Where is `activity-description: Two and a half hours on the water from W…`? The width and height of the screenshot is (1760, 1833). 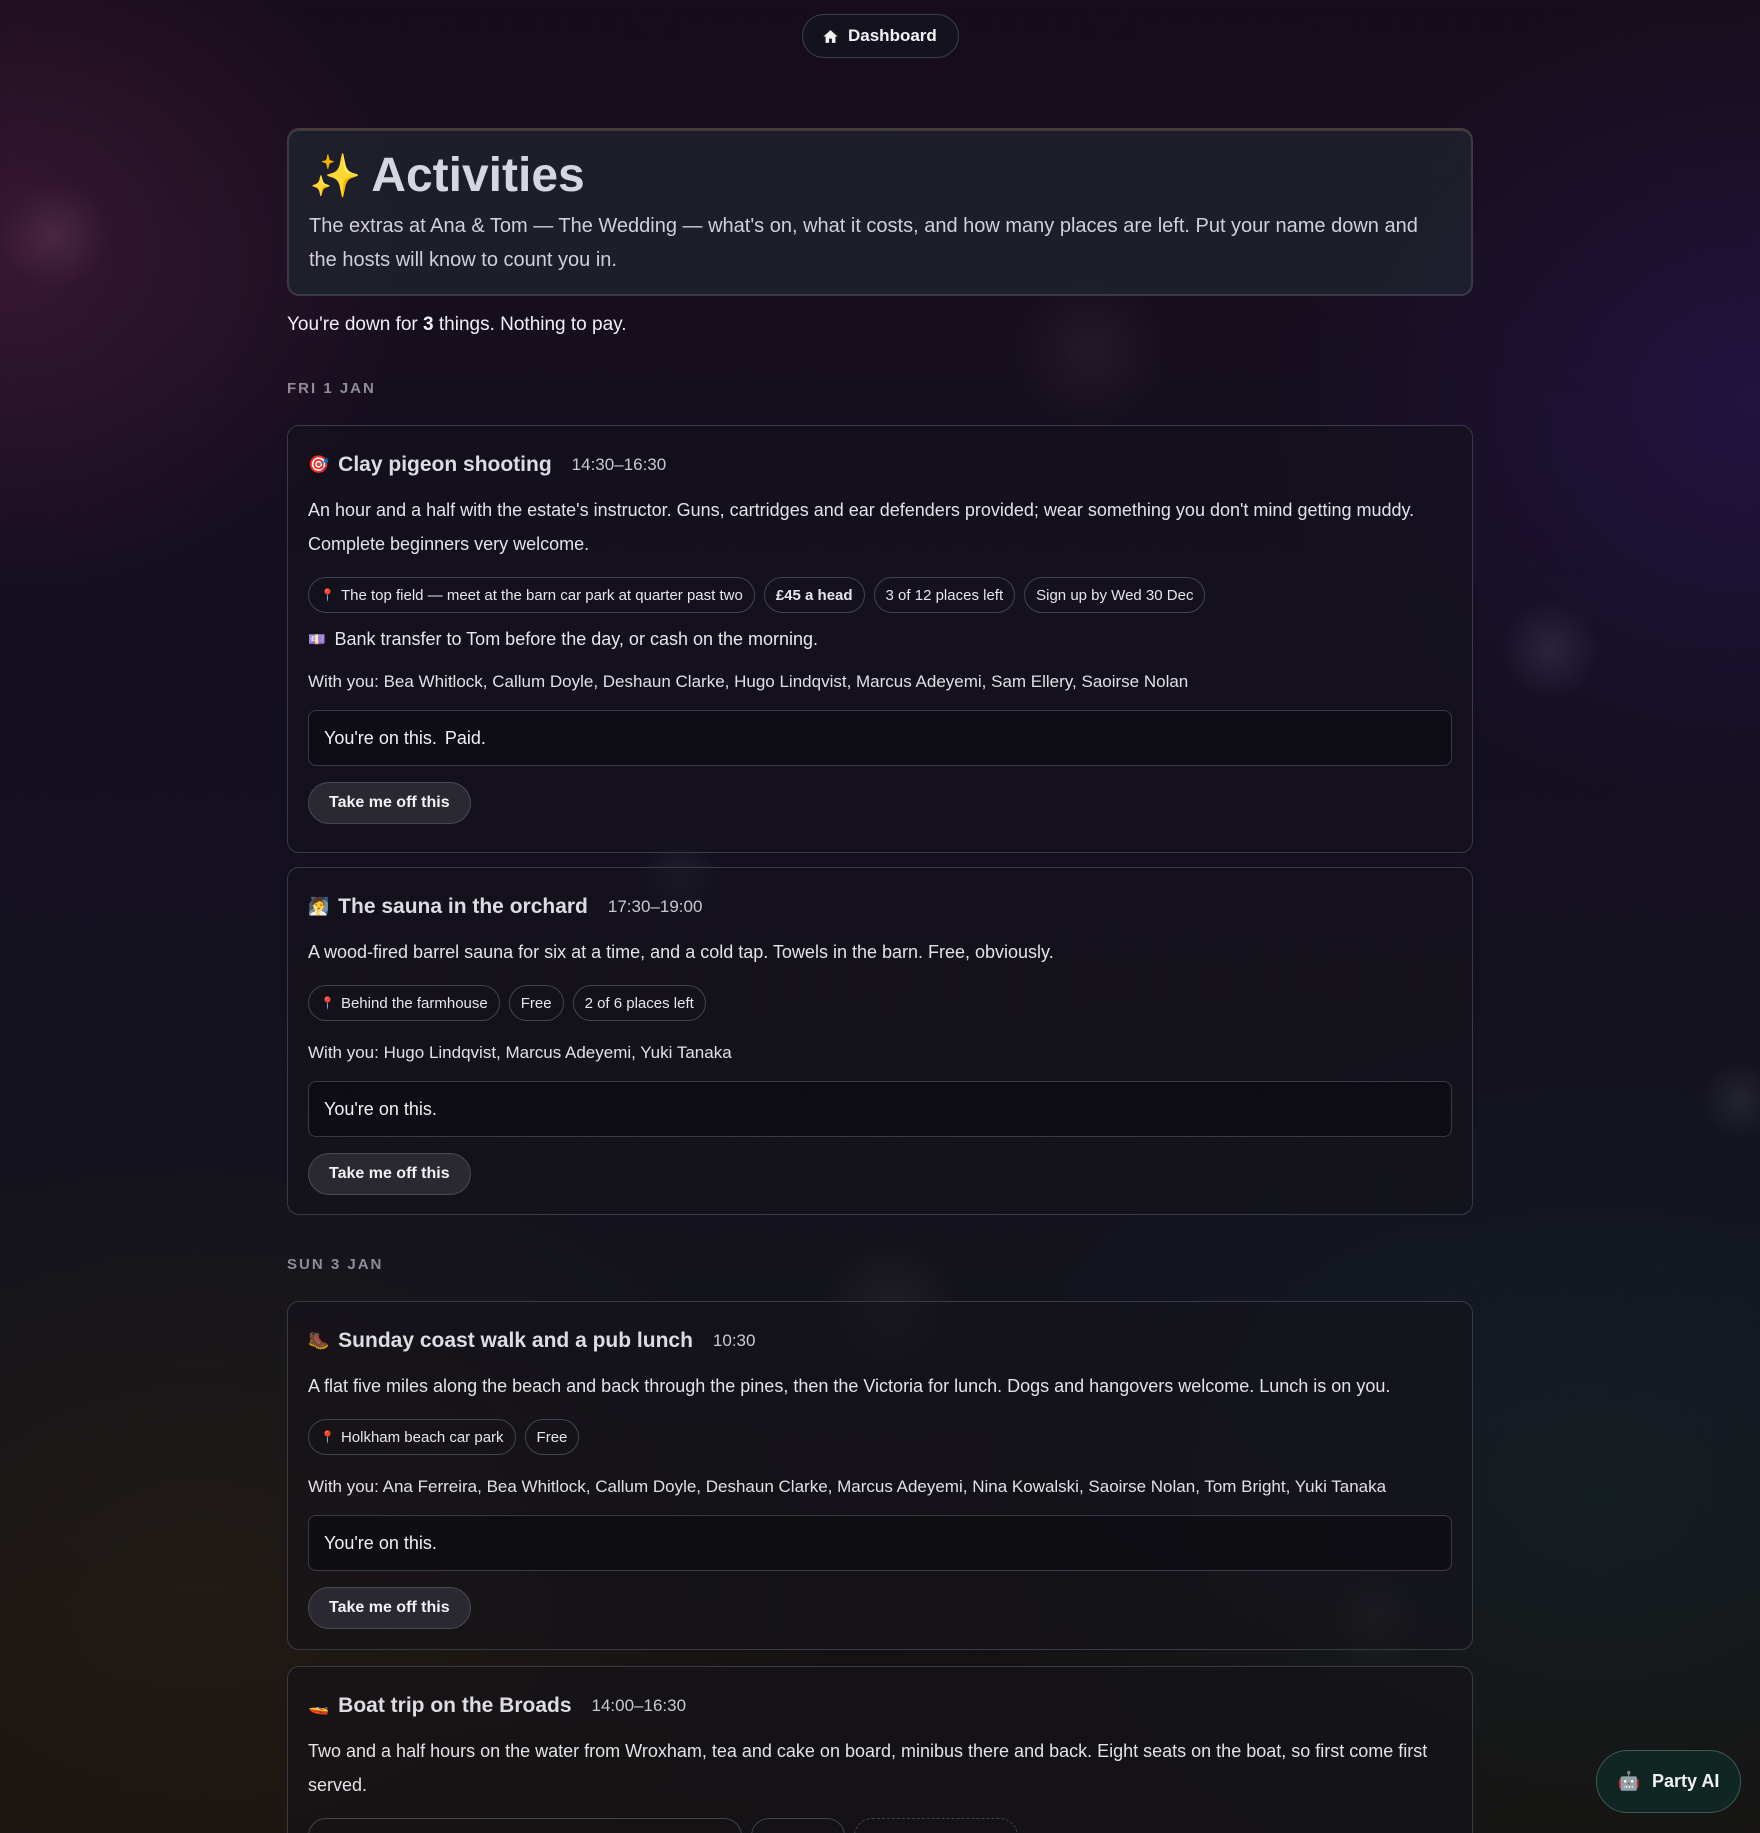
activity-description: Two and a half hours on the water from W… is located at coordinates (868, 1768).